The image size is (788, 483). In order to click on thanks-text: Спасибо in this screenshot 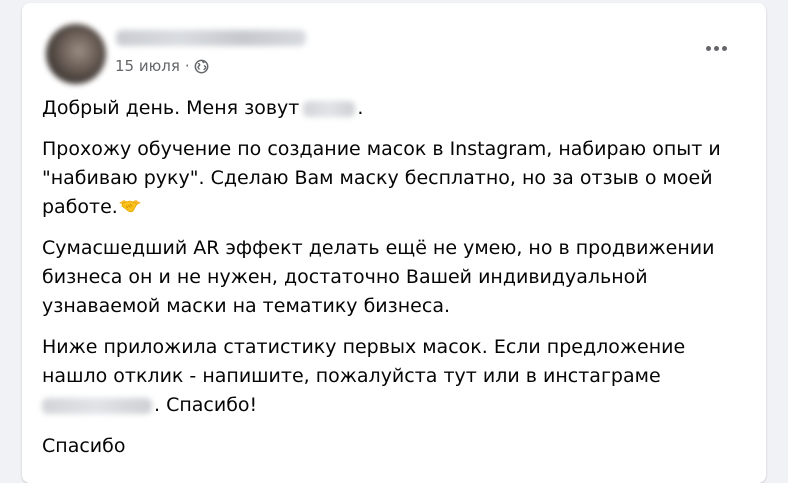, I will do `click(84, 446)`.